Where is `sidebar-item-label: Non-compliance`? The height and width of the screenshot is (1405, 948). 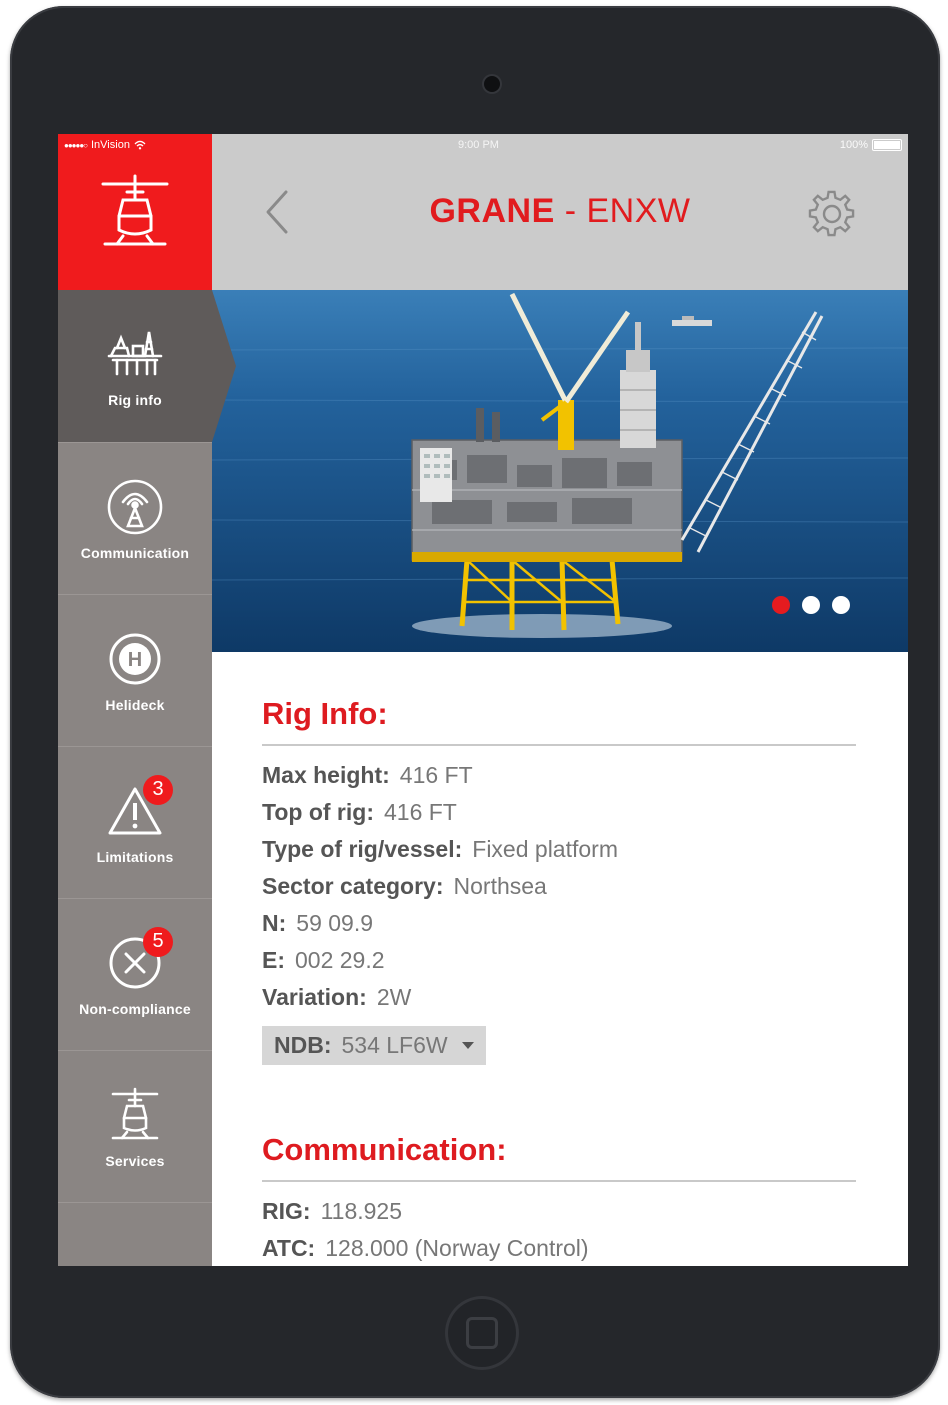 sidebar-item-label: Non-compliance is located at coordinates (135, 1008).